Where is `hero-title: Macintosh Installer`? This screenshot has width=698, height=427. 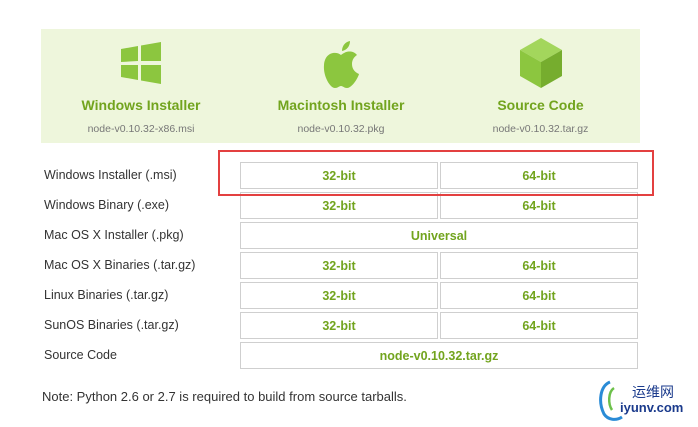 hero-title: Macintosh Installer is located at coordinates (341, 105).